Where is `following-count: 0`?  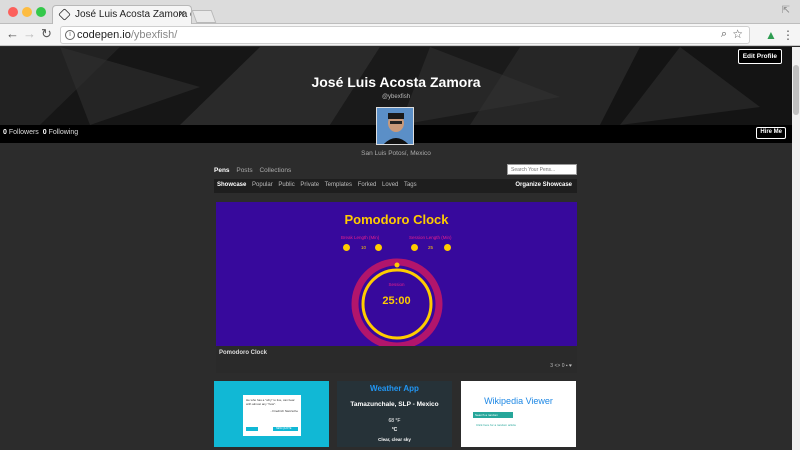
following-count: 0 is located at coordinates (44, 132).